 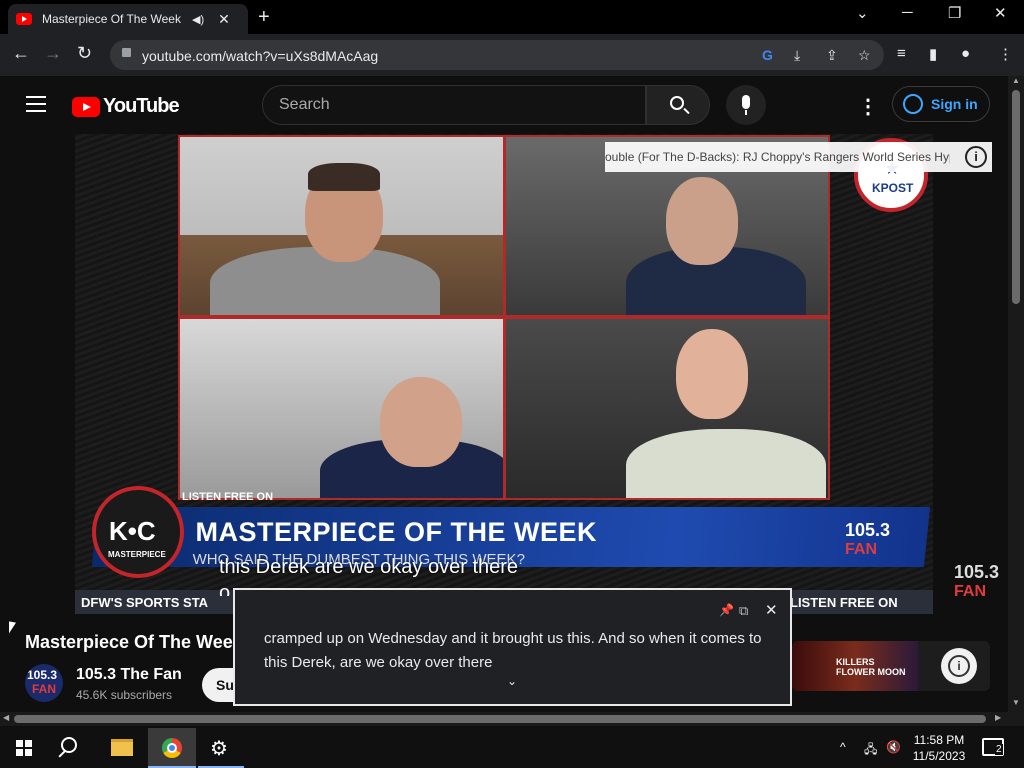 What do you see at coordinates (868, 106) in the screenshot?
I see `settings-menu-icon: ⋮` at bounding box center [868, 106].